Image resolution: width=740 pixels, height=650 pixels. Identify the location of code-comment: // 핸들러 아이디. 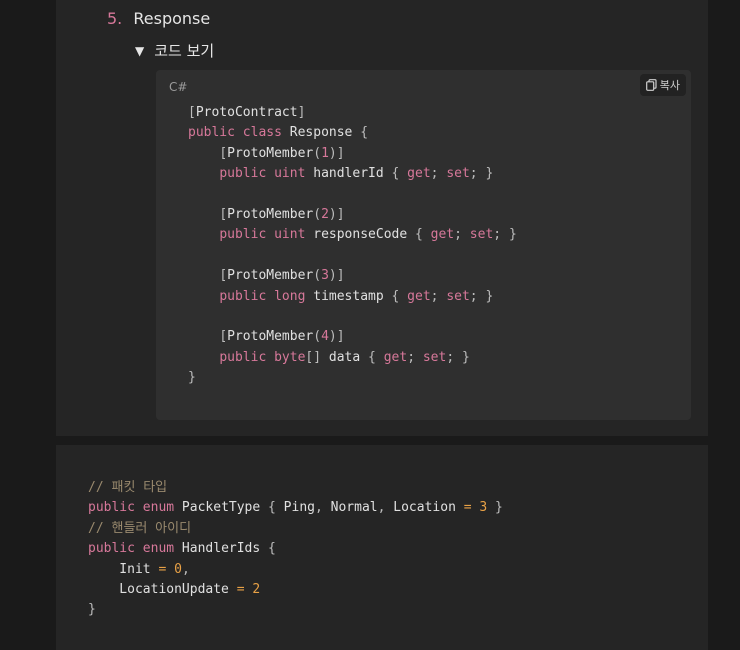
(140, 528).